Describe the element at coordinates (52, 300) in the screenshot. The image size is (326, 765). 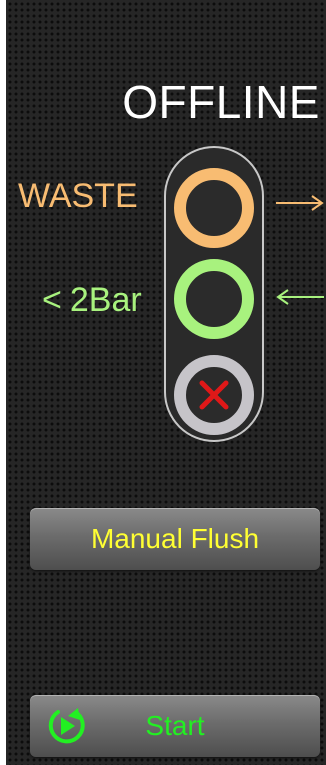
I see `pressure-prefix: <` at that location.